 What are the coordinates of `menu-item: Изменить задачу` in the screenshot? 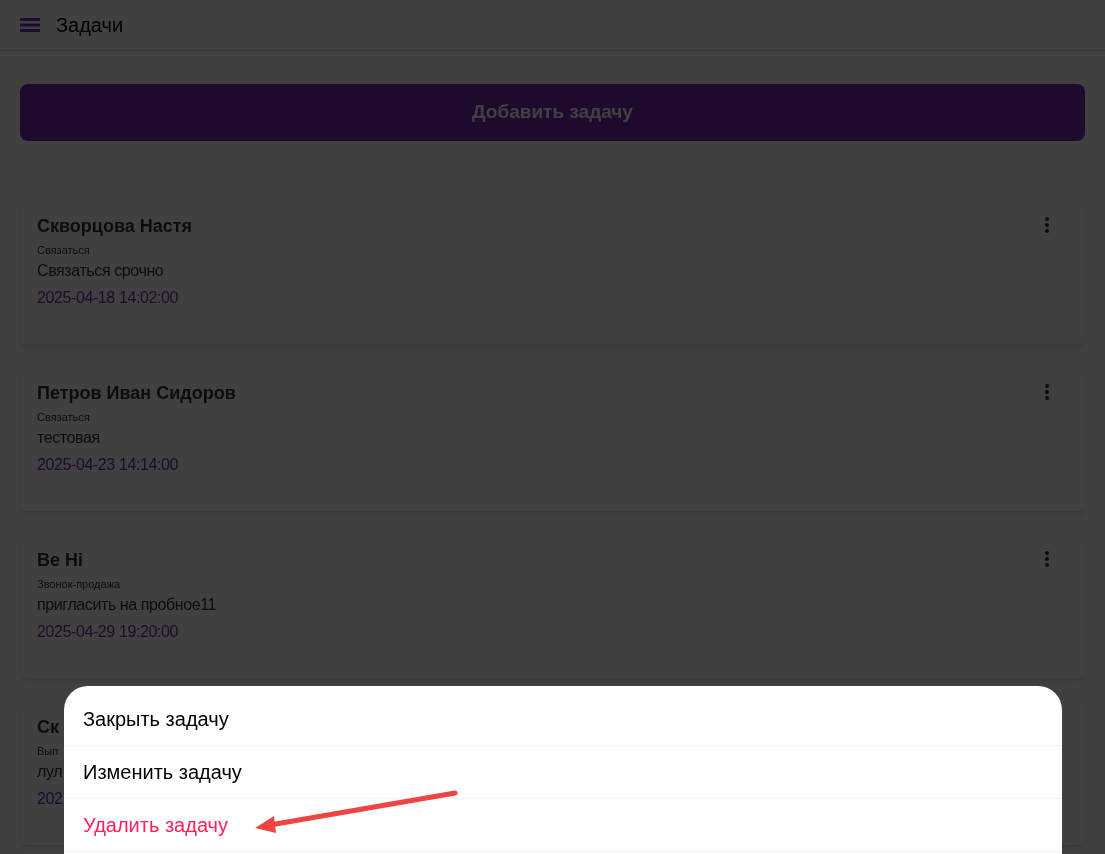 It's located at (563, 772).